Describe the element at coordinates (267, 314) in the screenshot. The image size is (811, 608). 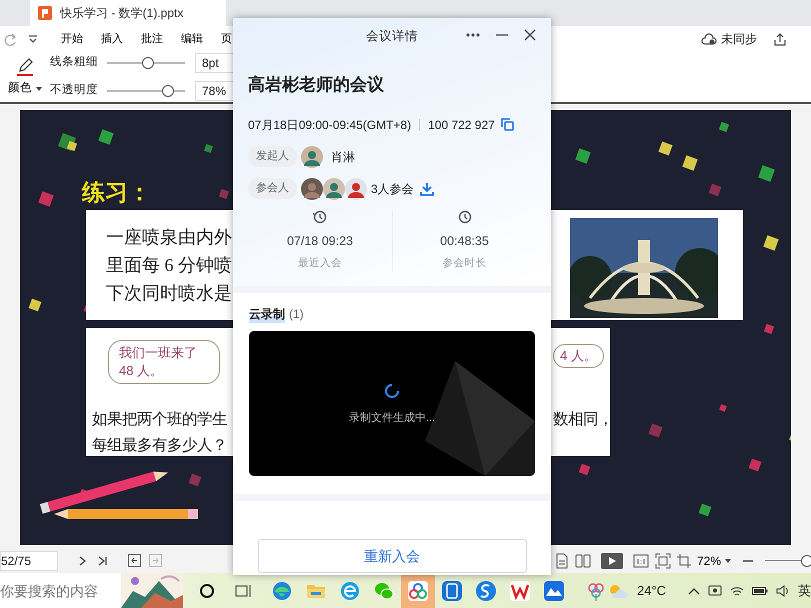
I see `section-title: 云录制` at that location.